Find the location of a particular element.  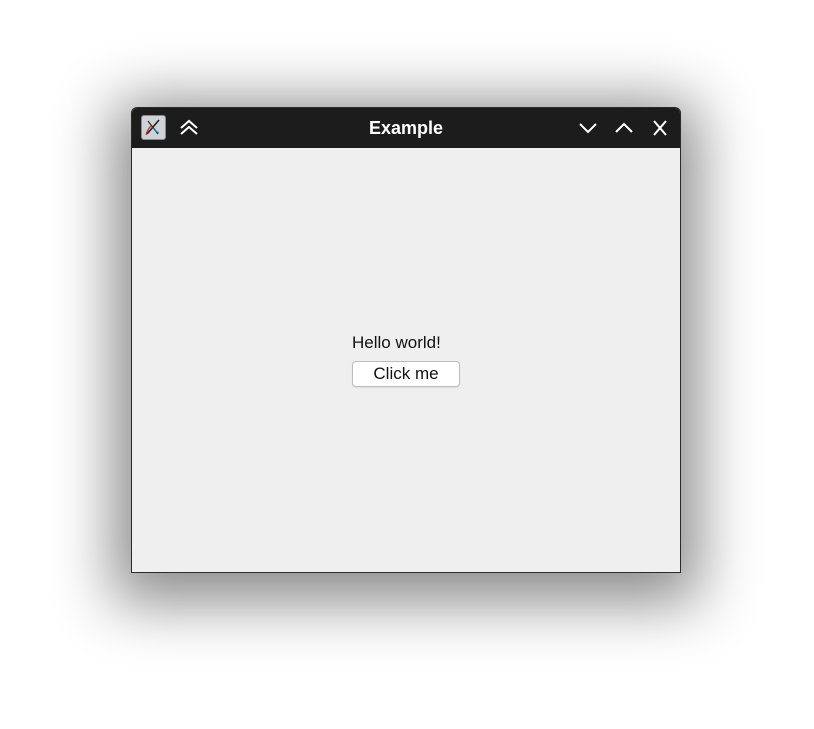

hello-label: Hello world! is located at coordinates (396, 342).